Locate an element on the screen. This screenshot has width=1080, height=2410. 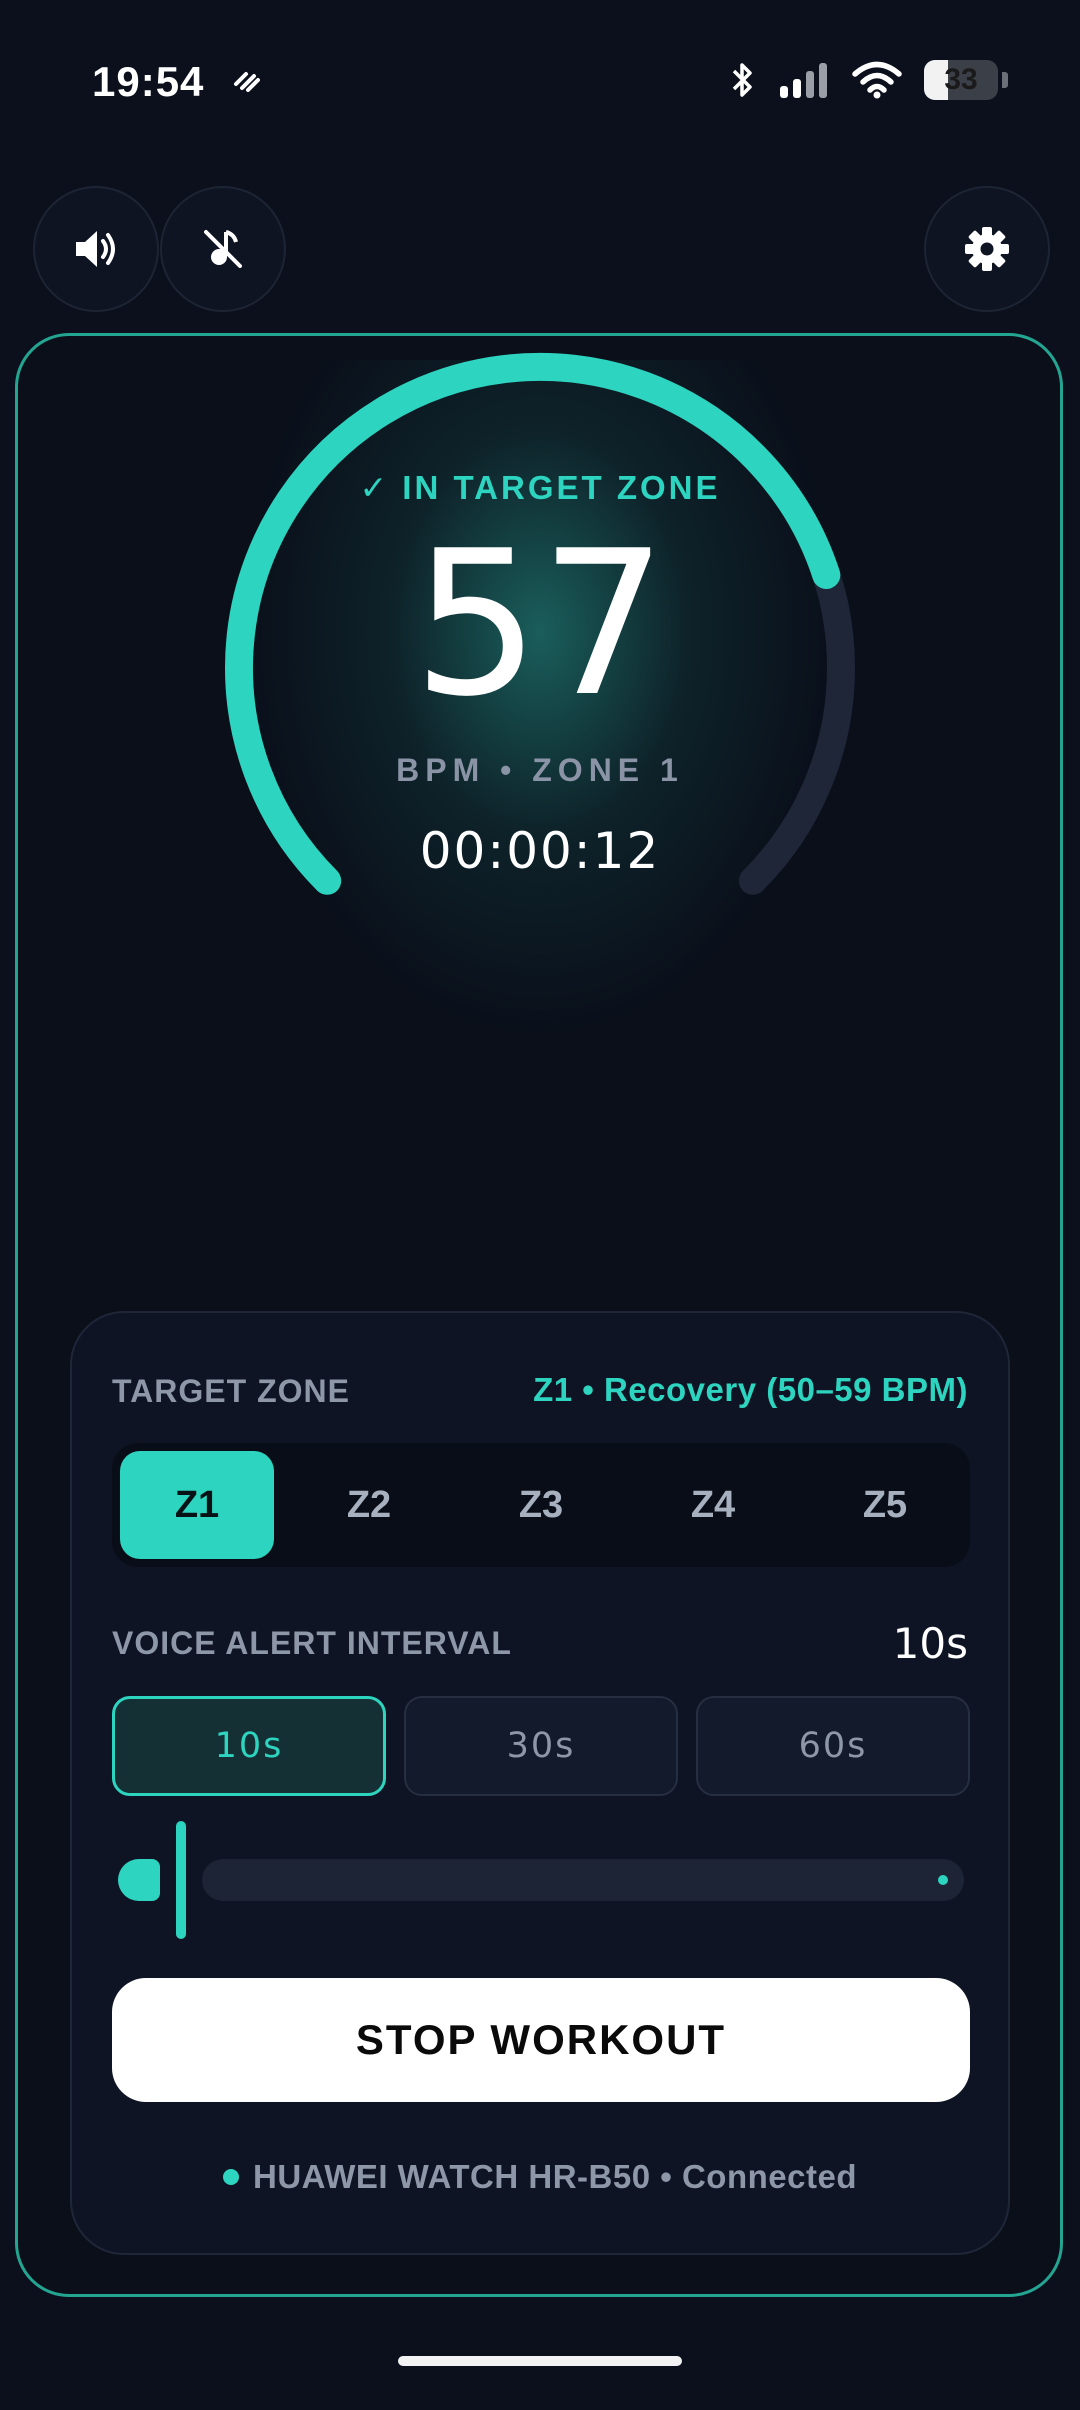
zone-button-z2: Z2 is located at coordinates (369, 1505).